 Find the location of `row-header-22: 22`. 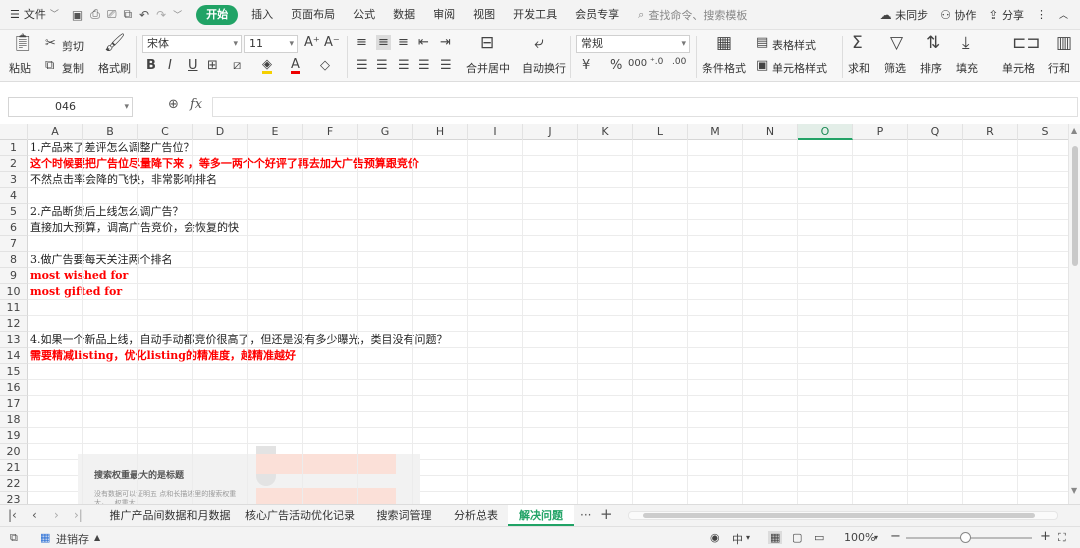

row-header-22: 22 is located at coordinates (14, 484).